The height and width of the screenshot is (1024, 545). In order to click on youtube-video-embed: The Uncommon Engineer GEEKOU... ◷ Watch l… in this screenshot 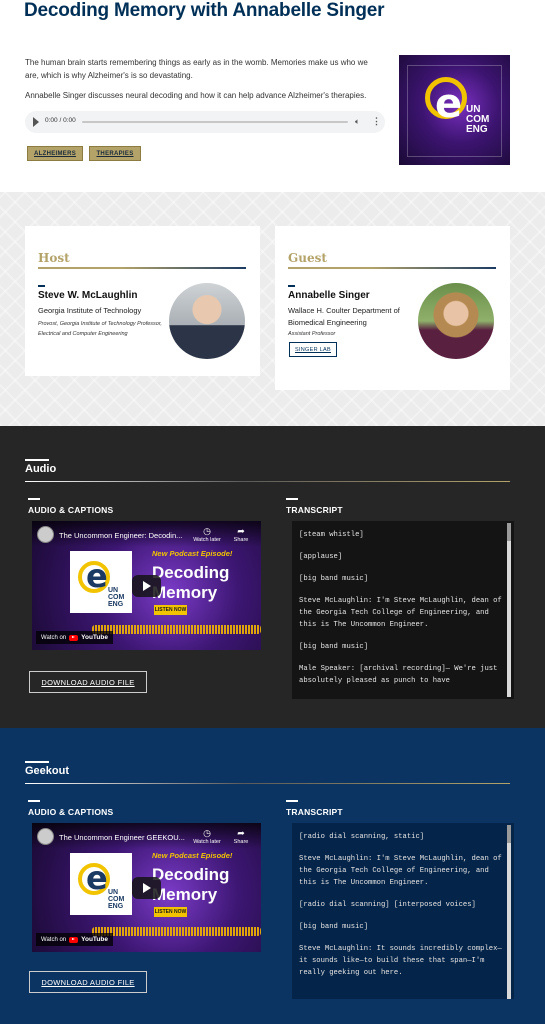, I will do `click(146, 887)`.